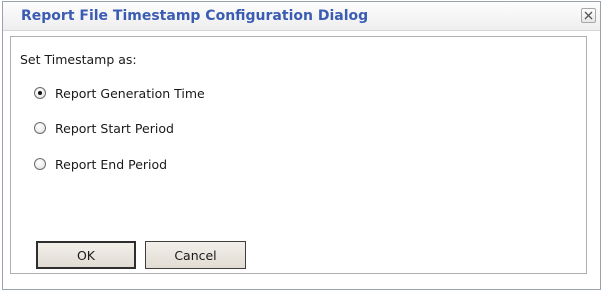  What do you see at coordinates (195, 255) in the screenshot?
I see `cancel-button: Cancel` at bounding box center [195, 255].